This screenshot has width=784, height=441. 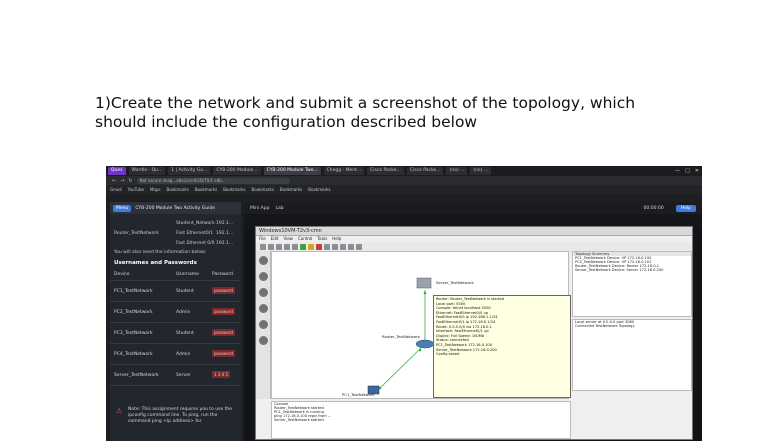 What do you see at coordinates (122, 208) in the screenshot?
I see `menu-button: Menu` at bounding box center [122, 208].